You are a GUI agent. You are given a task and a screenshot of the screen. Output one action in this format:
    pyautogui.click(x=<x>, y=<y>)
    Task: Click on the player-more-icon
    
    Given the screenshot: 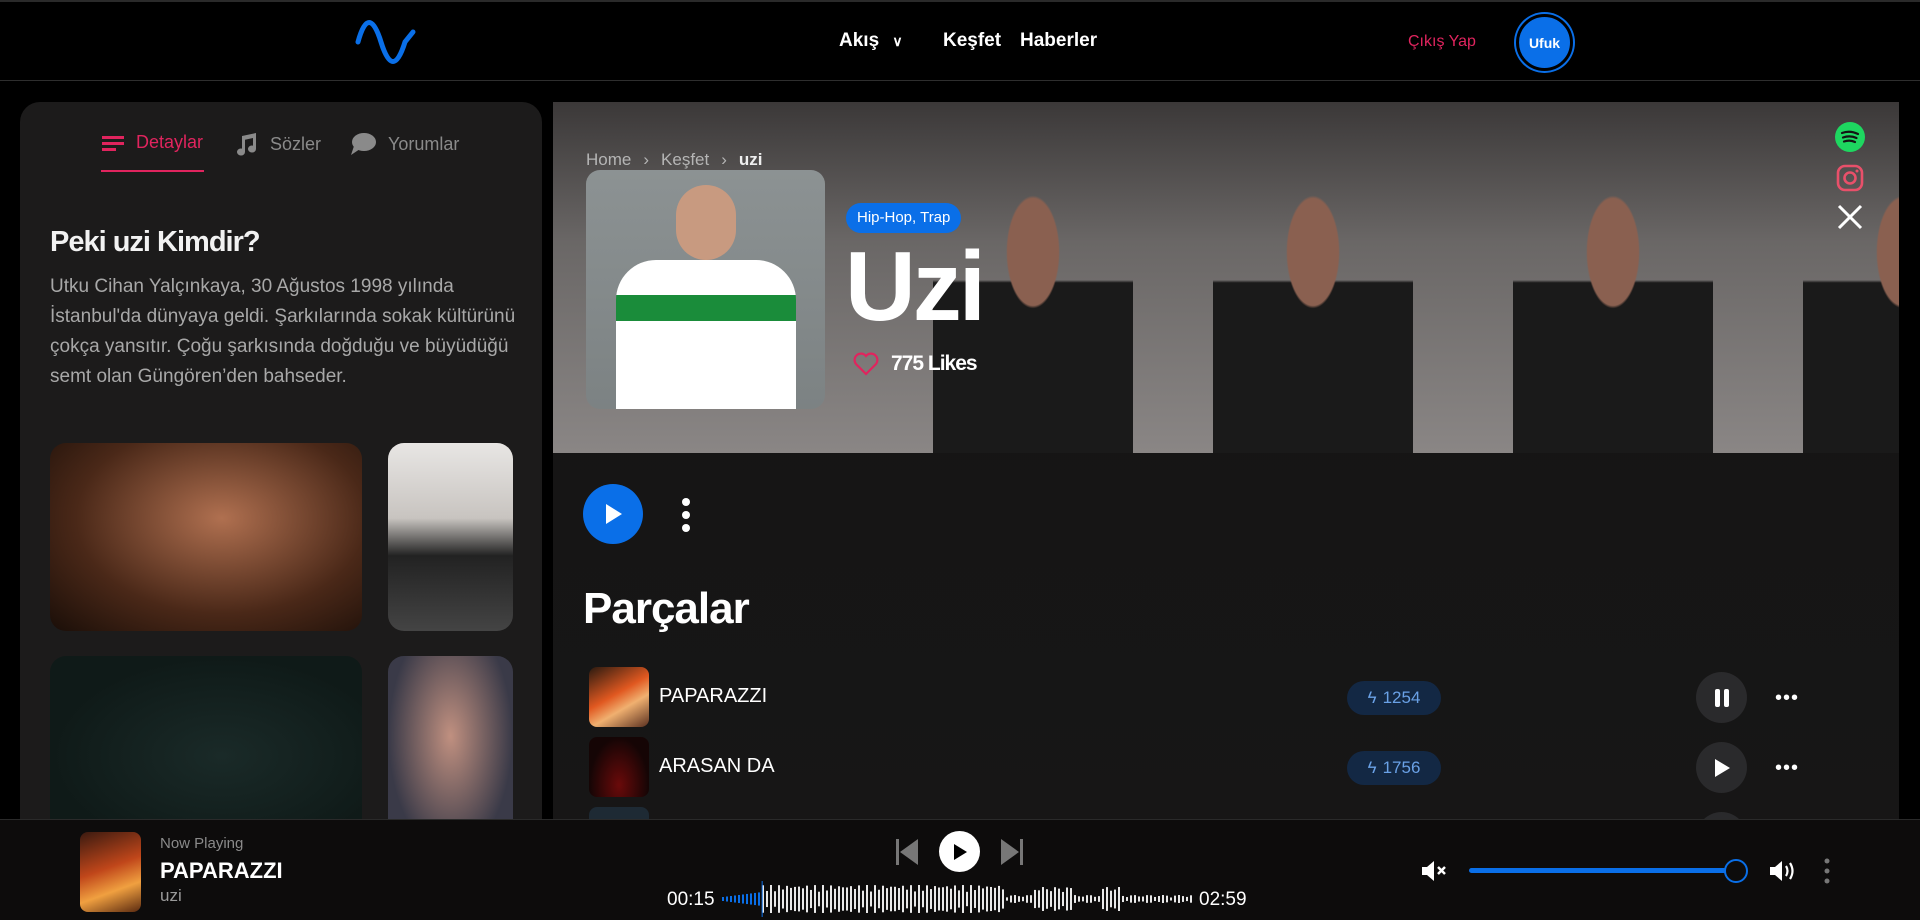 What is the action you would take?
    pyautogui.click(x=1827, y=871)
    